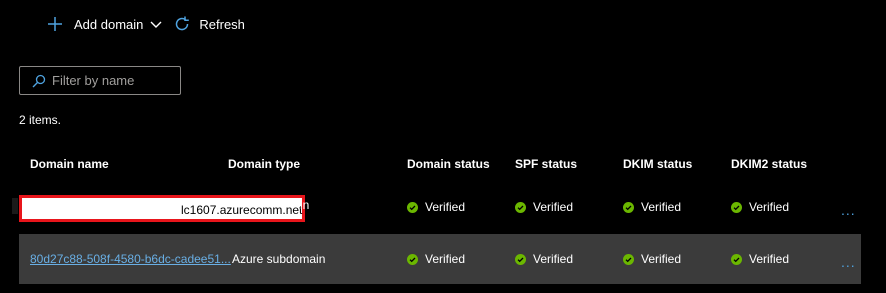 Image resolution: width=886 pixels, height=293 pixels. Describe the element at coordinates (15, 206) in the screenshot. I see `redaction-edge` at that location.